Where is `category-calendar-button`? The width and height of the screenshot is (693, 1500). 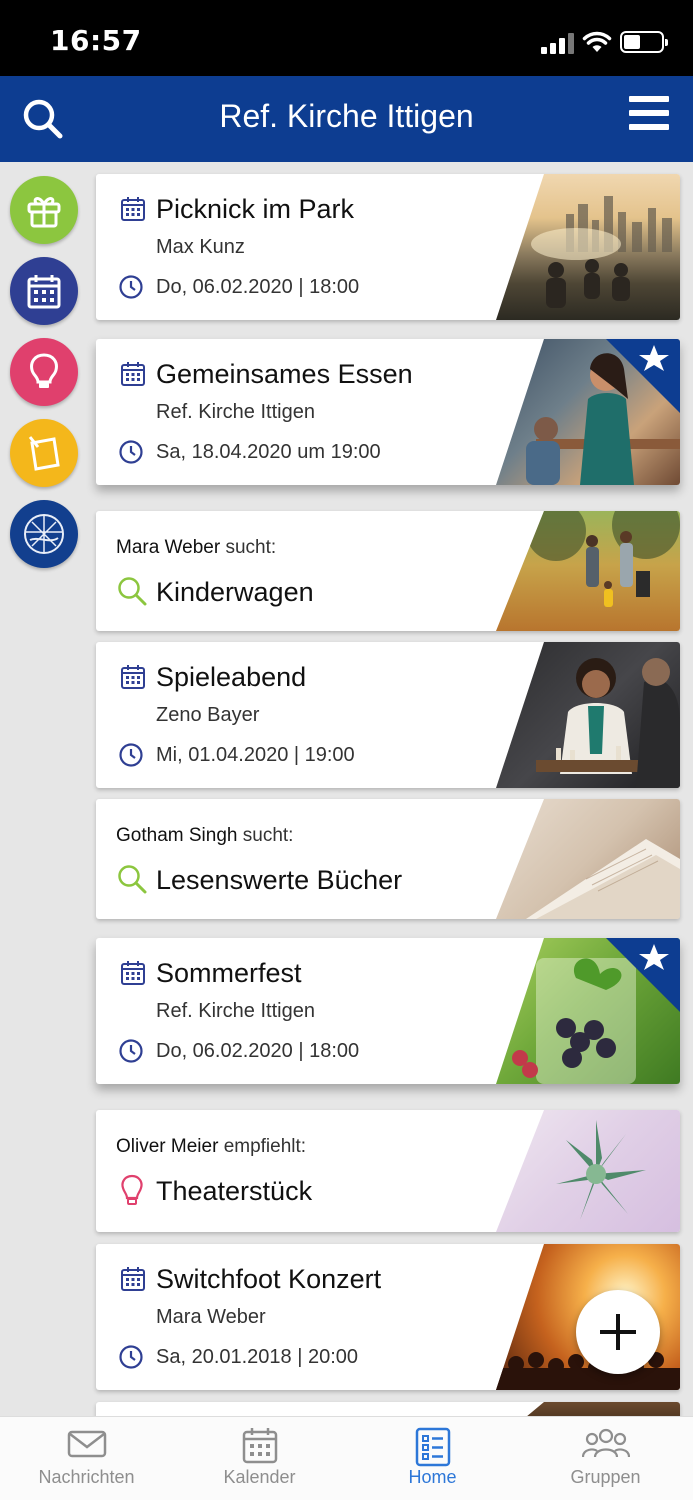 category-calendar-button is located at coordinates (44, 291).